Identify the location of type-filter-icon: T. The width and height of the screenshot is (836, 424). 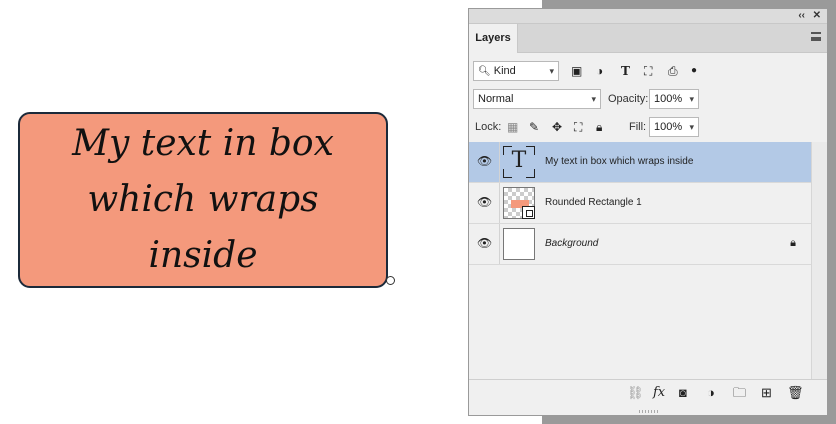
(625, 71).